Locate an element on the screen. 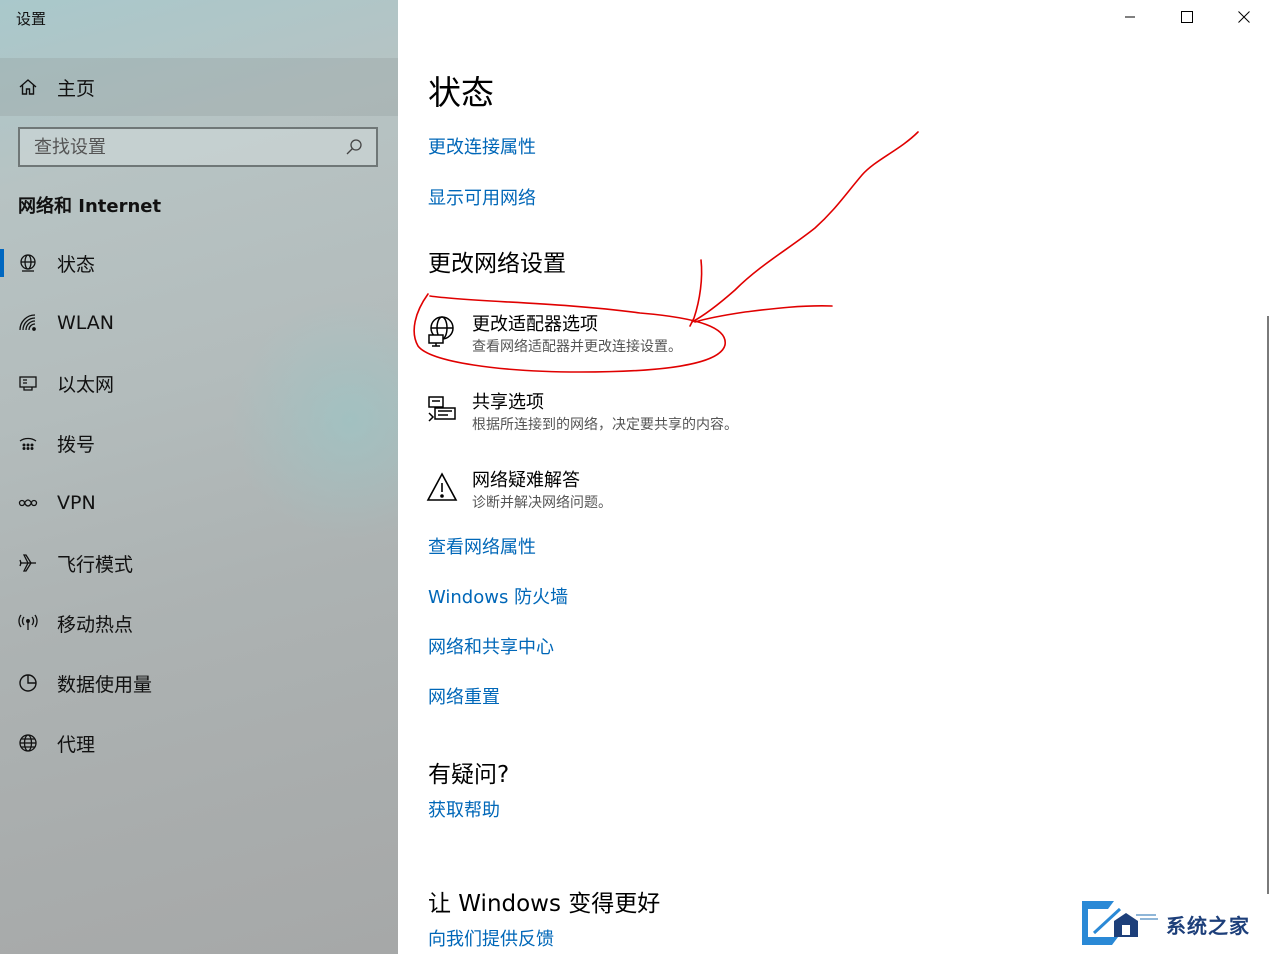 Image resolution: width=1272 pixels, height=954 pixels. feedback-link: 向我们提供反馈 is located at coordinates (491, 938).